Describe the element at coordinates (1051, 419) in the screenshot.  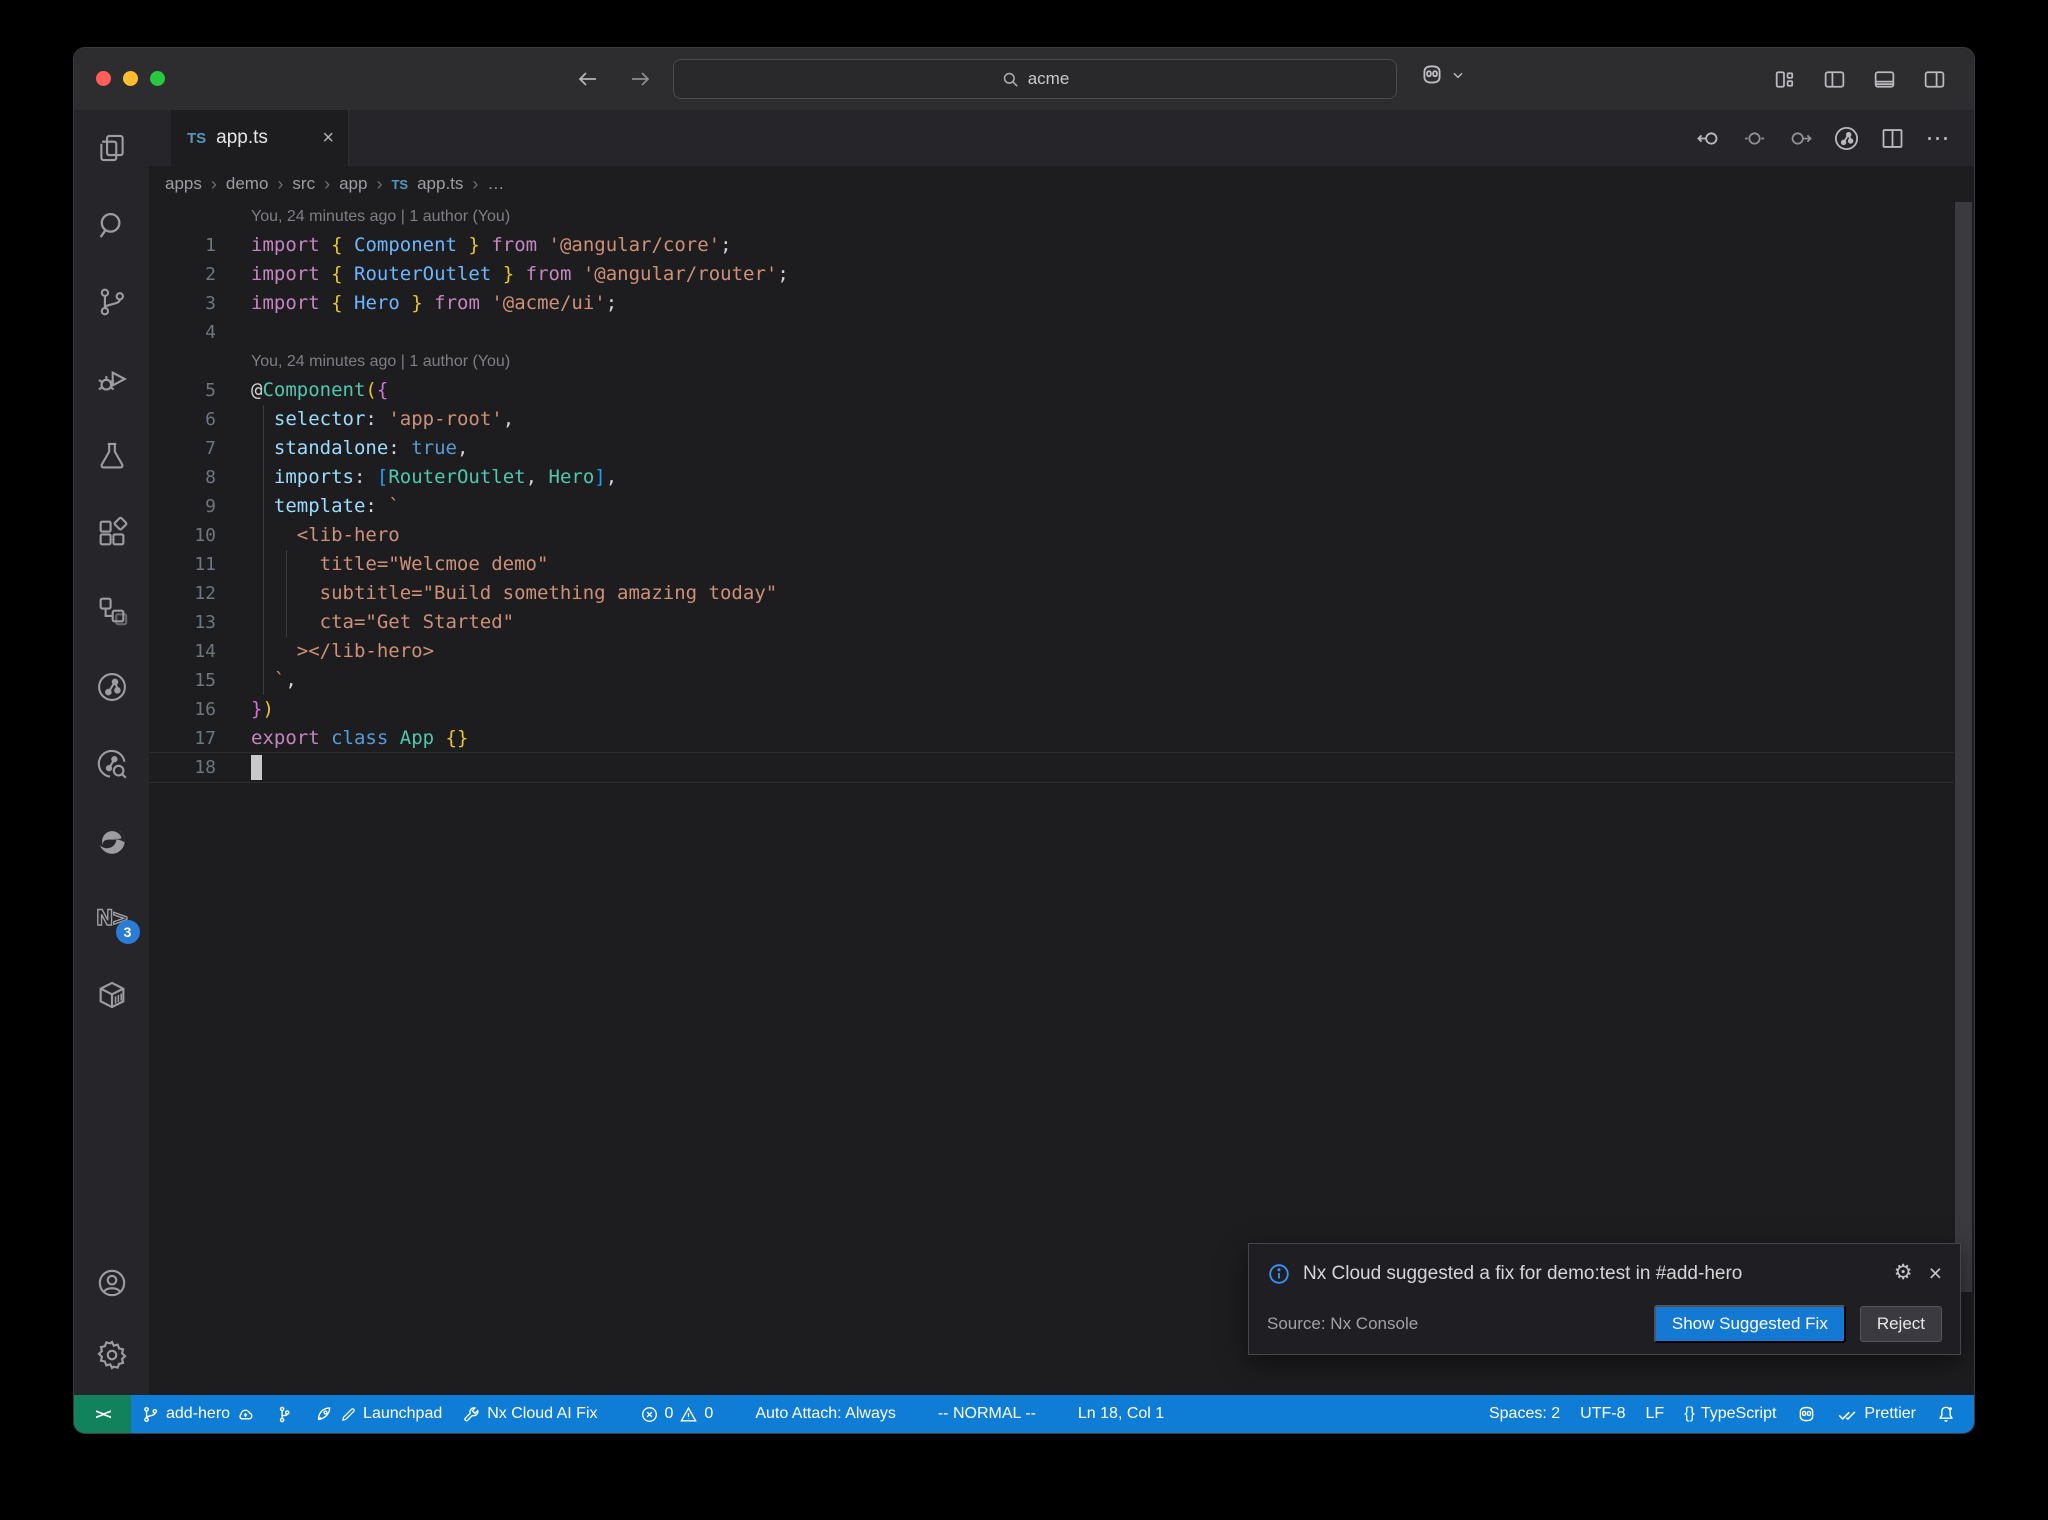
I see `code-line: 6 selector: 'app-root',` at that location.